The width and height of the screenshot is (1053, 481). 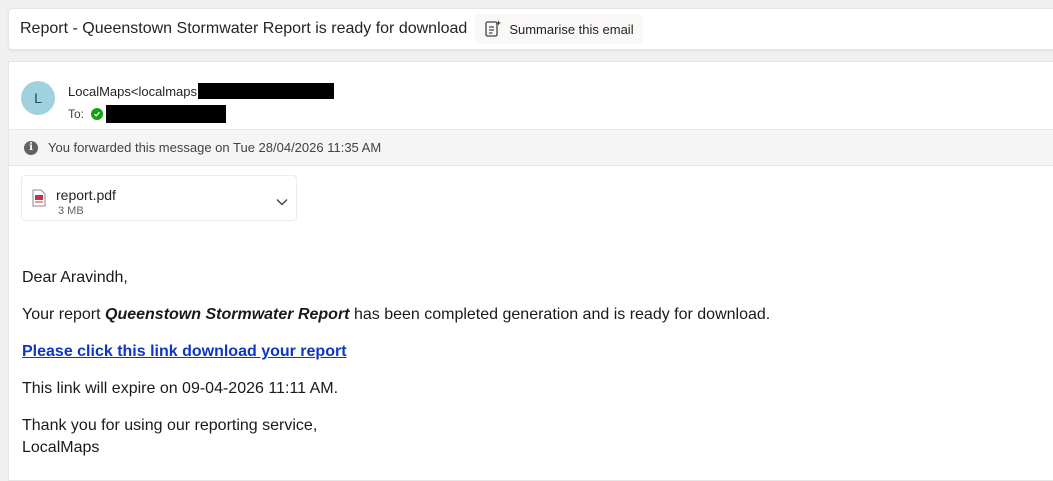 What do you see at coordinates (159, 198) in the screenshot?
I see `attachment-card: report.pdf 3 MB` at bounding box center [159, 198].